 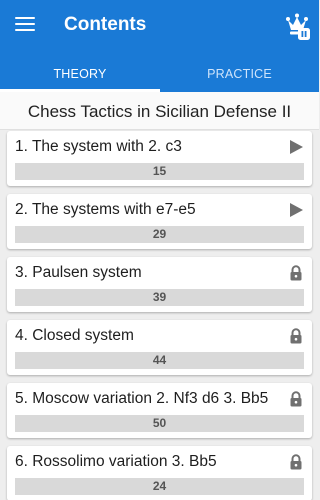 What do you see at coordinates (25, 24) in the screenshot?
I see `hamburger-menu-icon` at bounding box center [25, 24].